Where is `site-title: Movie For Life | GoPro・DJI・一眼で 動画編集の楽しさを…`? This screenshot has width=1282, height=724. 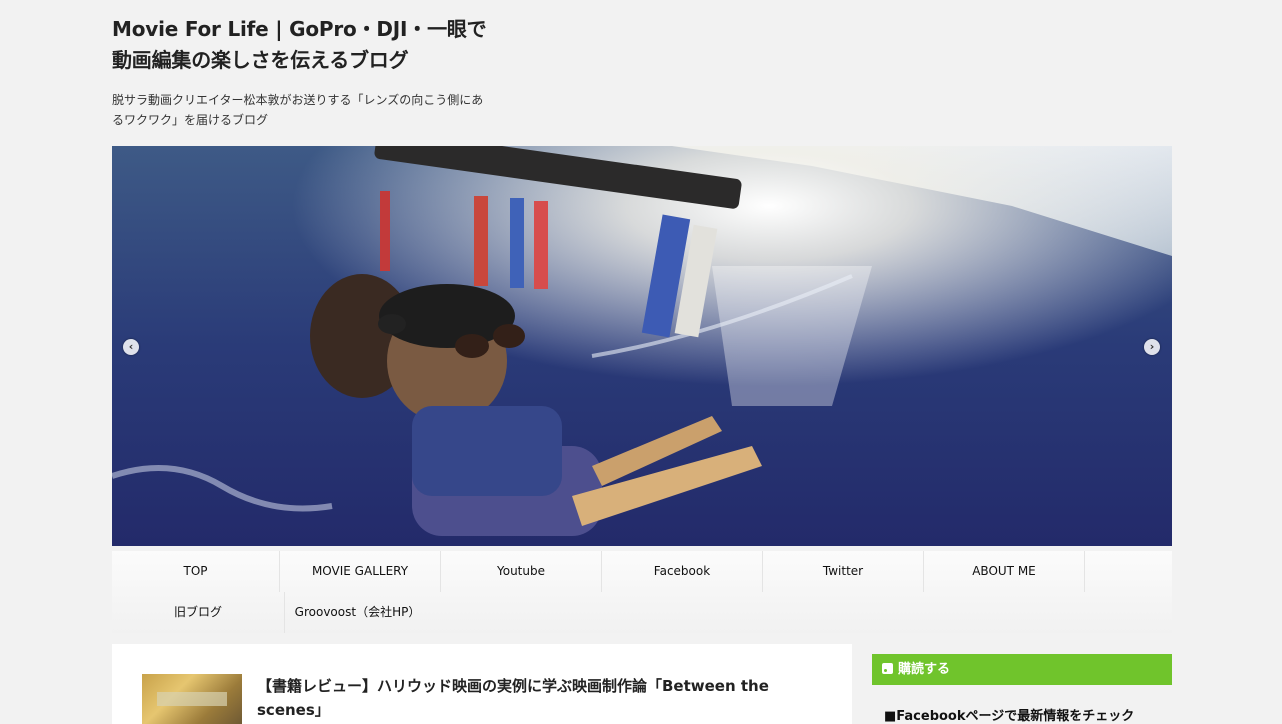 site-title: Movie For Life | GoPro・DJI・一眼で 動画編集の楽しさを… is located at coordinates (312, 45).